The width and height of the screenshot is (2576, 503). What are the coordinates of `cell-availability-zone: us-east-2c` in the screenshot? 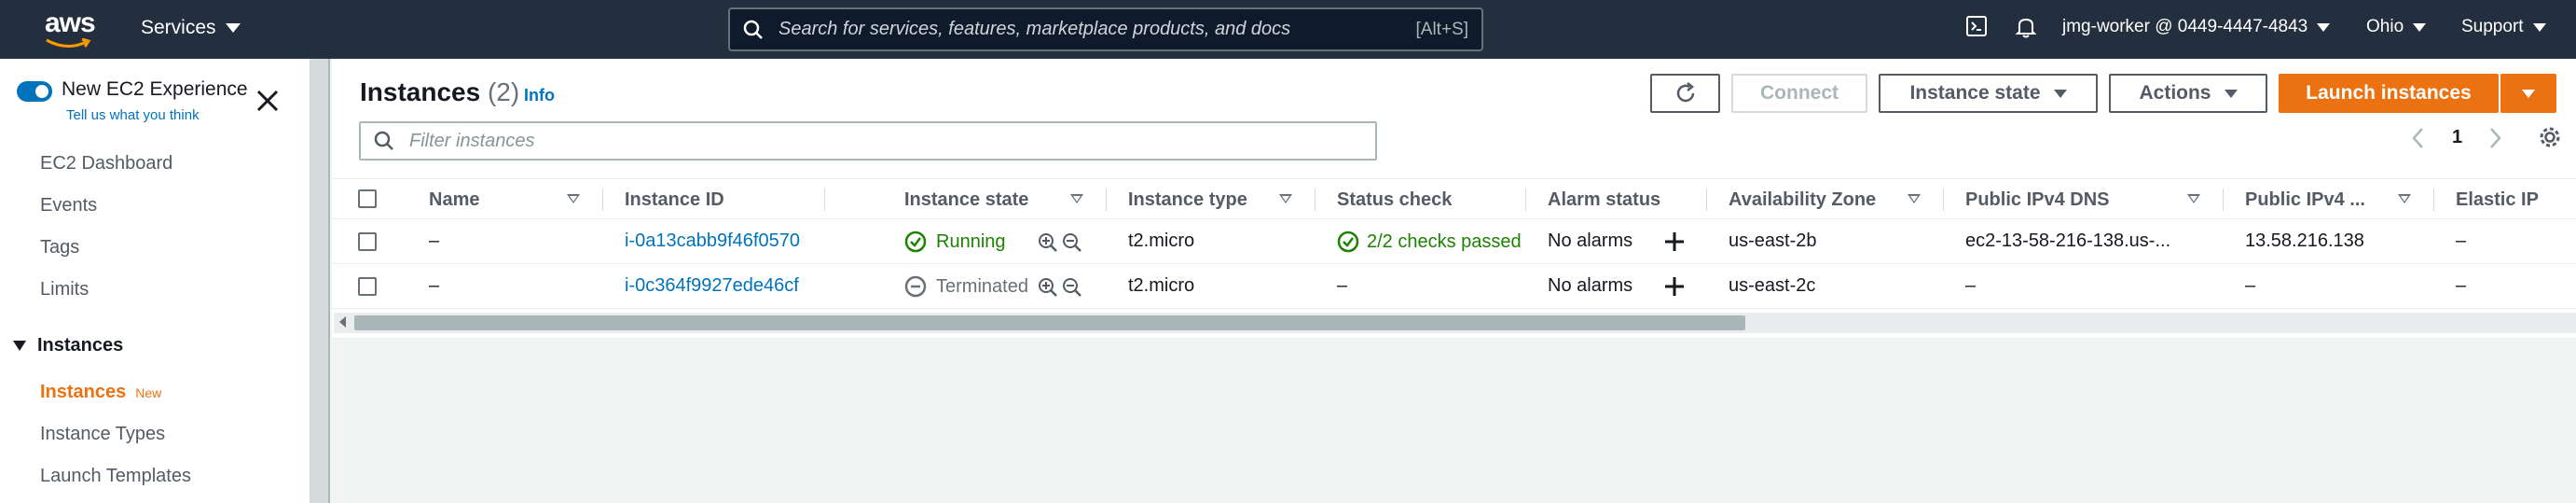 It's located at (1772, 285).